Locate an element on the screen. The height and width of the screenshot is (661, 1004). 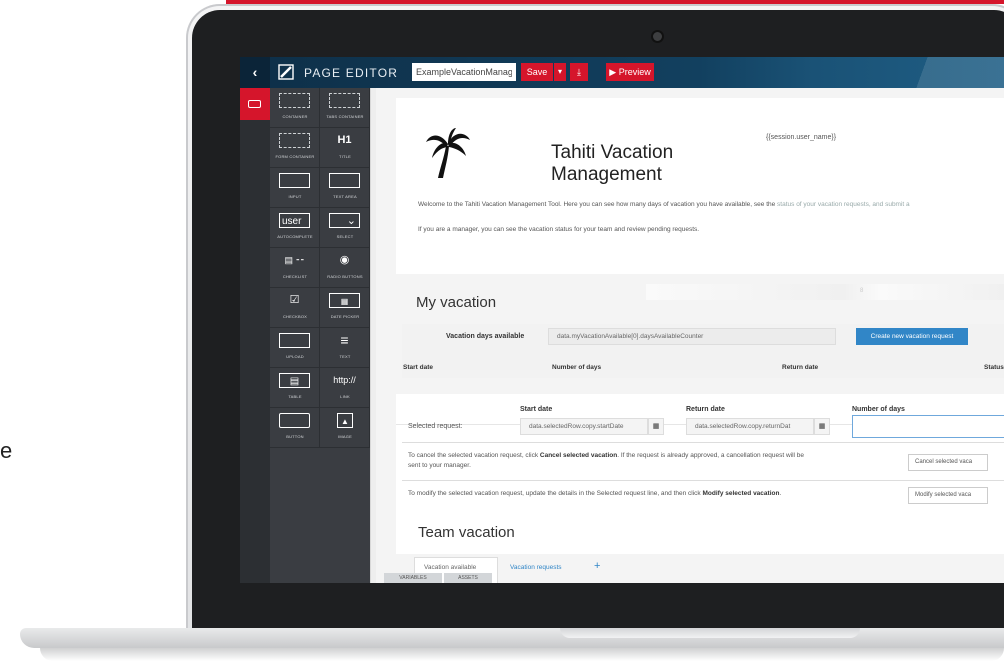
divider is located at coordinates (703, 480).